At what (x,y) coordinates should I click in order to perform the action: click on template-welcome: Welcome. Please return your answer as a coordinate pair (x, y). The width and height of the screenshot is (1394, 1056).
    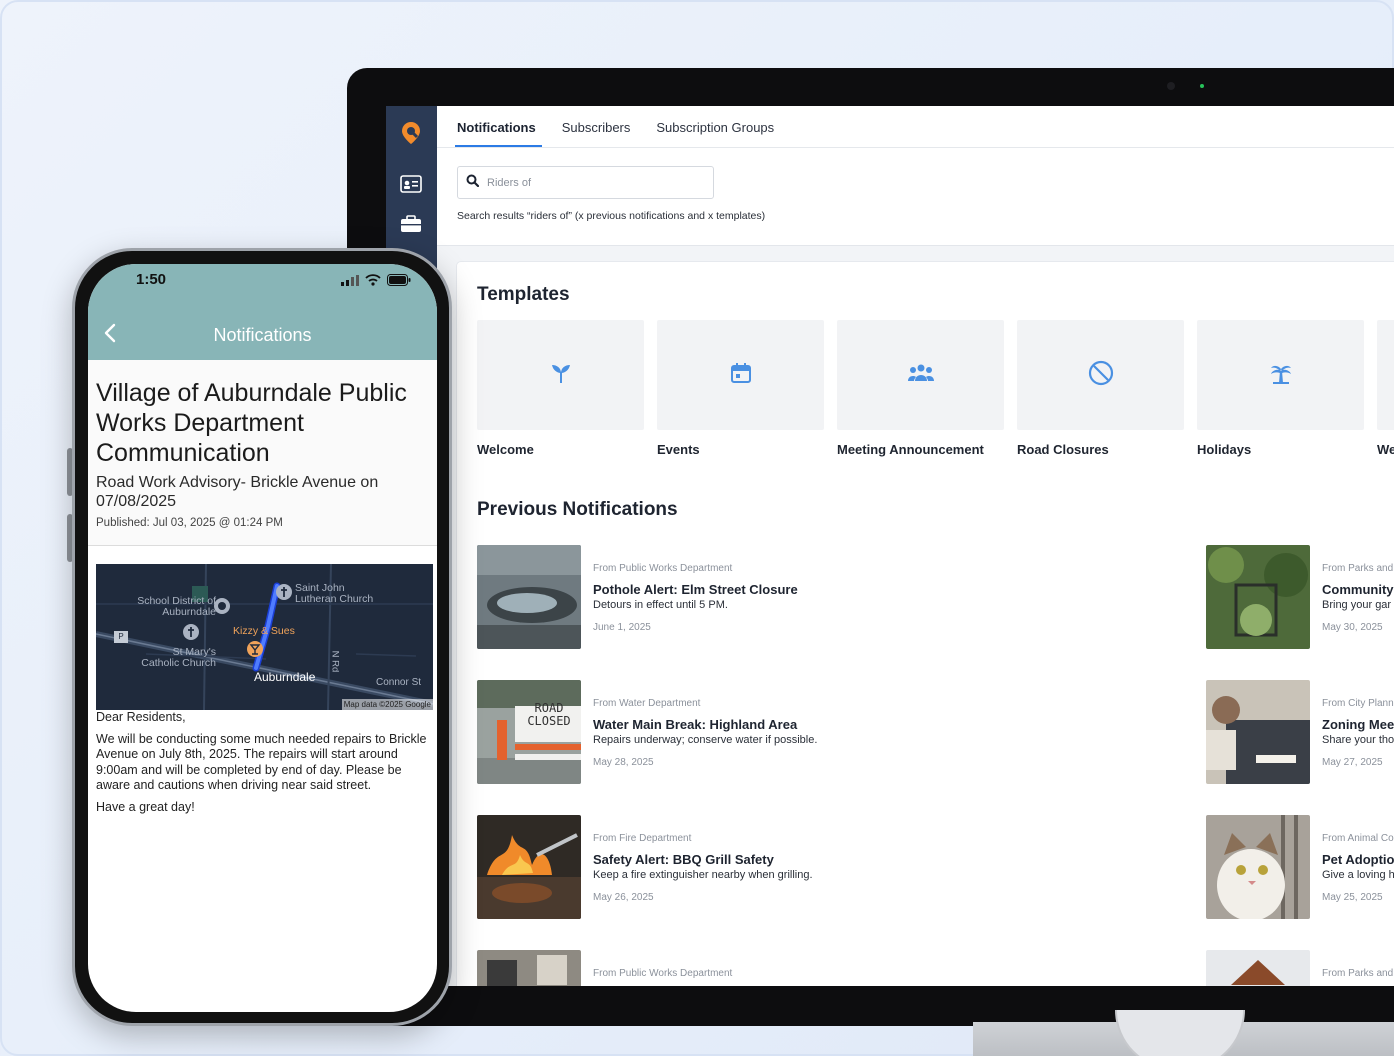
    Looking at the image, I should click on (560, 388).